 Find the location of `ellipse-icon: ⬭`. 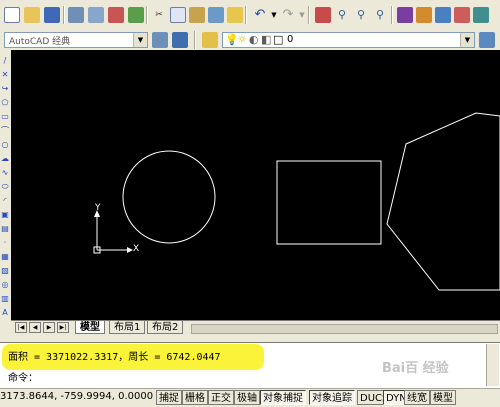

ellipse-icon: ⬭ is located at coordinates (5, 187).